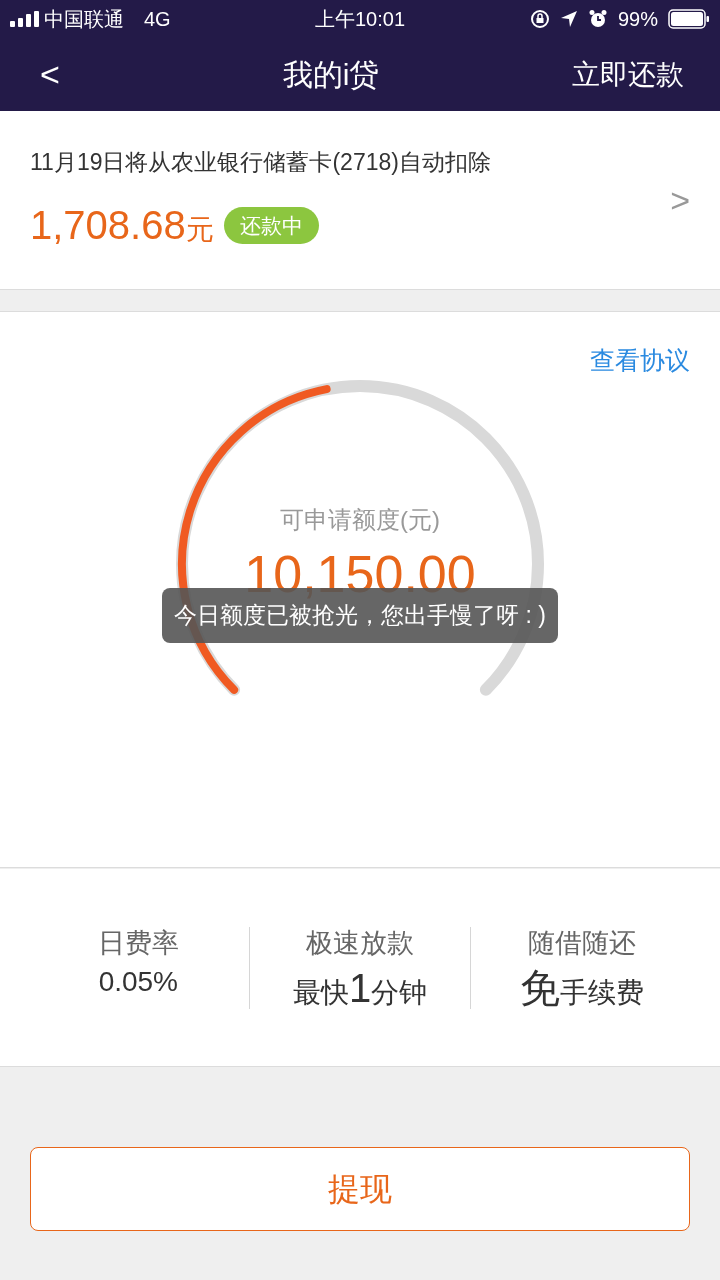  I want to click on feature-value: 0.05%, so click(138, 983).